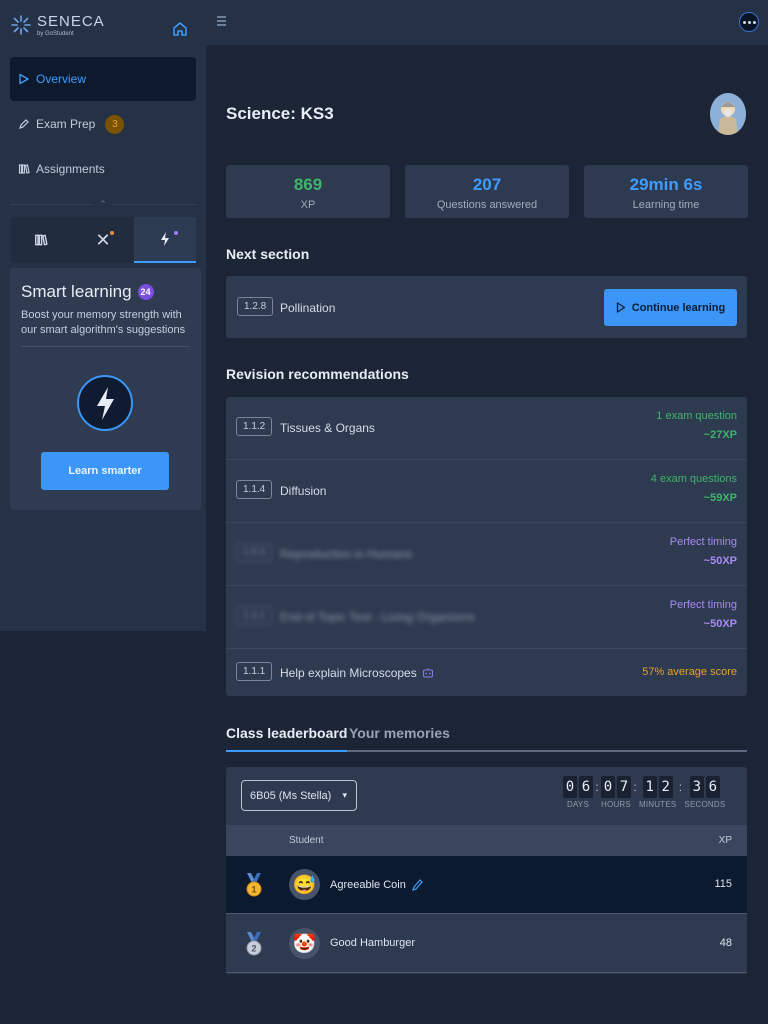 This screenshot has width=768, height=1024. Describe the element at coordinates (344, 795) in the screenshot. I see `chevron-down-icon: ▾` at that location.